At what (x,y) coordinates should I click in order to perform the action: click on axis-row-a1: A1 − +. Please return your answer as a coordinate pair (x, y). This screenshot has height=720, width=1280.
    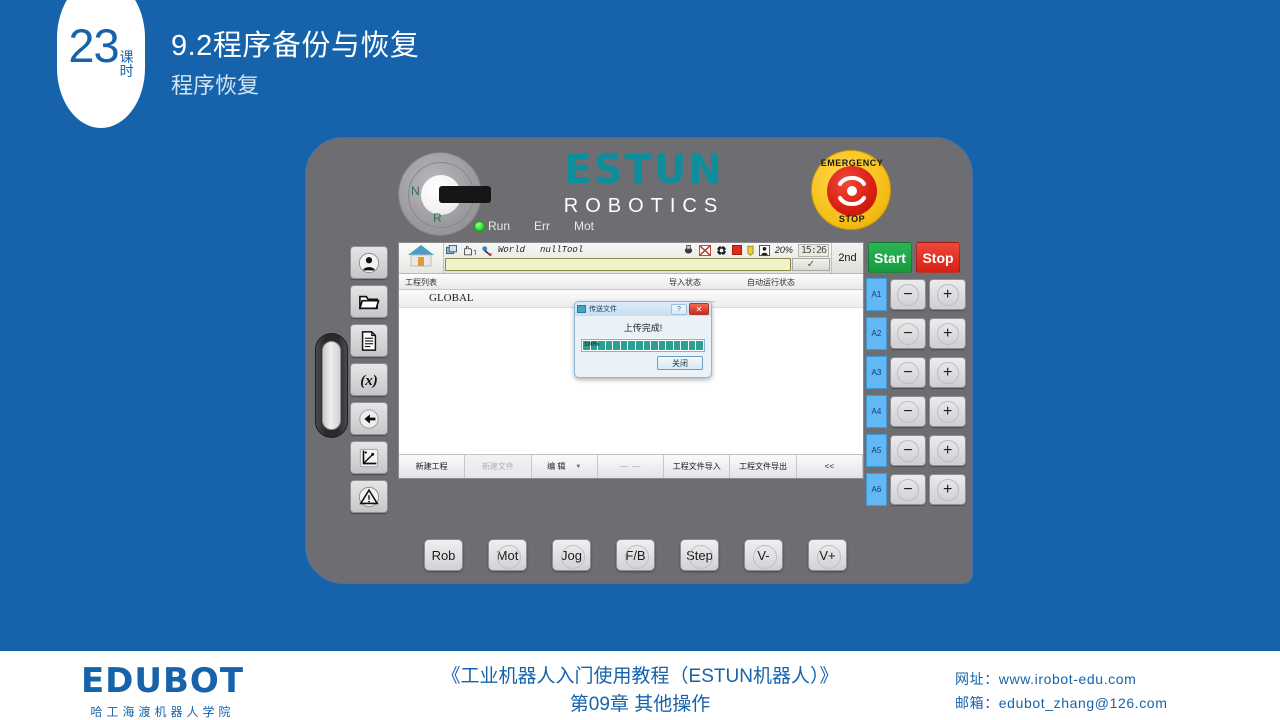
    Looking at the image, I should click on (916, 294).